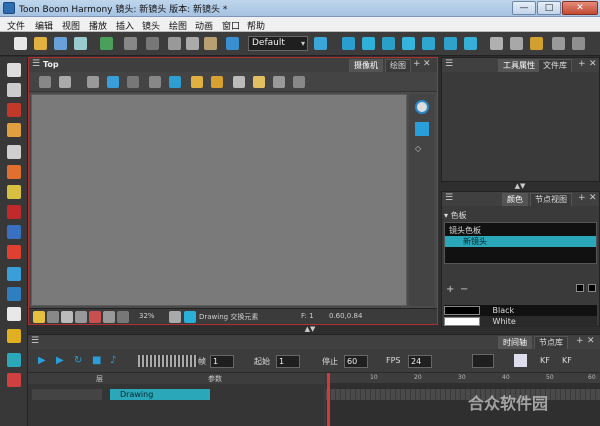 The image size is (600, 426). What do you see at coordinates (422, 107) in the screenshot?
I see `eye-icon` at bounding box center [422, 107].